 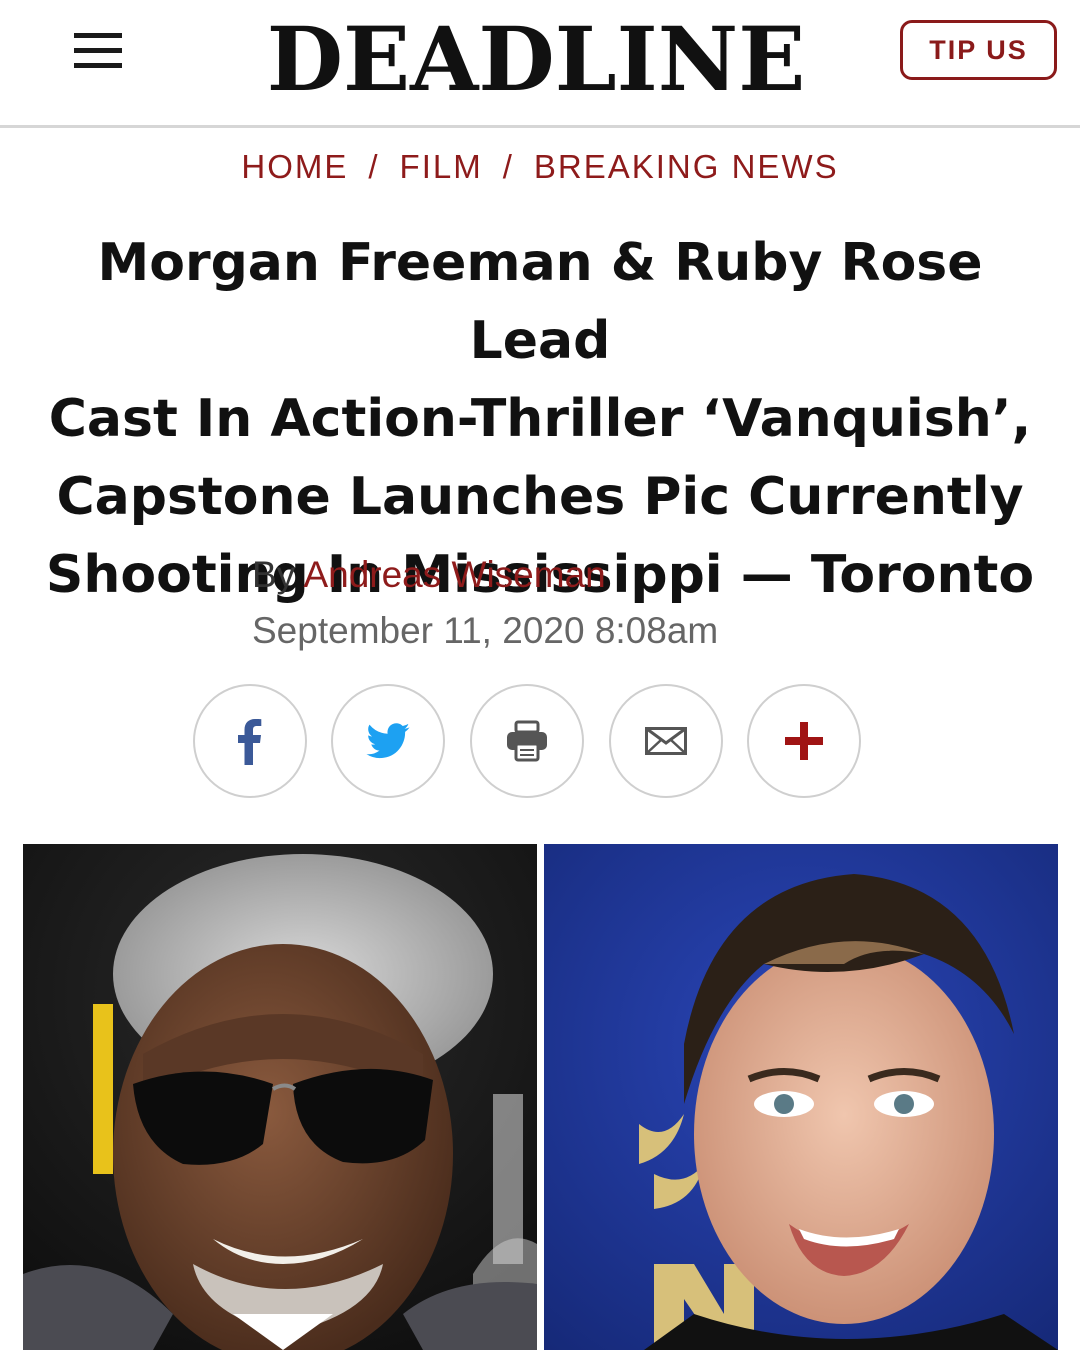 I want to click on share-twitter-button, so click(x=388, y=741).